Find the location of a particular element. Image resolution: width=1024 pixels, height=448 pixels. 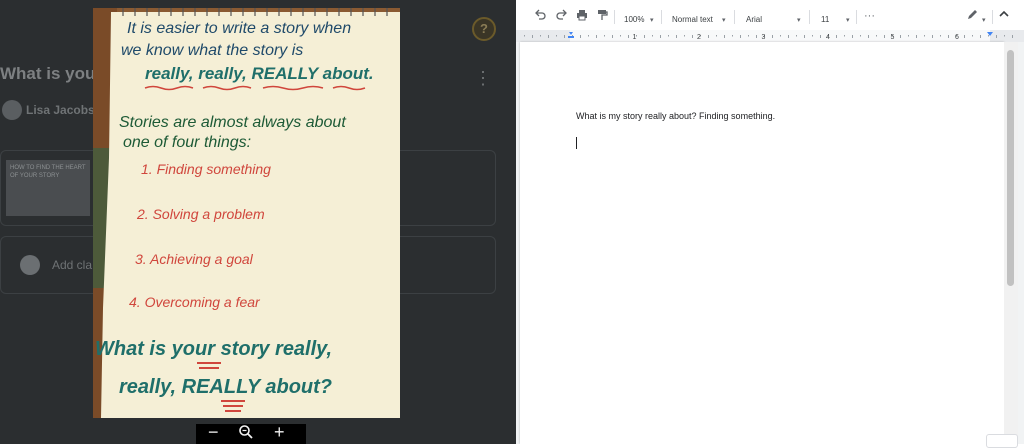

zoom-out-button: − is located at coordinates (213, 432).